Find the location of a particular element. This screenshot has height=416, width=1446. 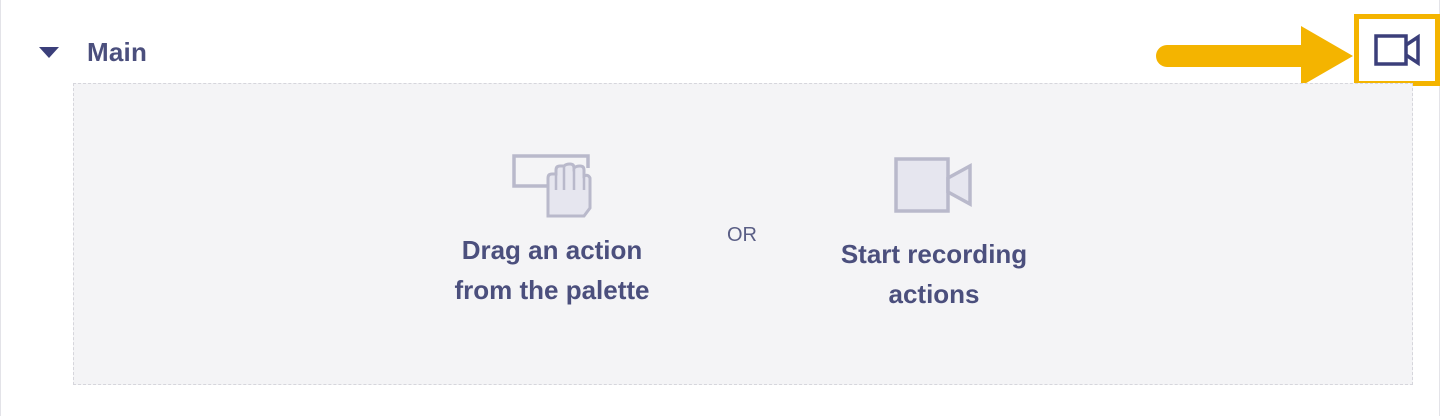

section-header: Main is located at coordinates (93, 52).